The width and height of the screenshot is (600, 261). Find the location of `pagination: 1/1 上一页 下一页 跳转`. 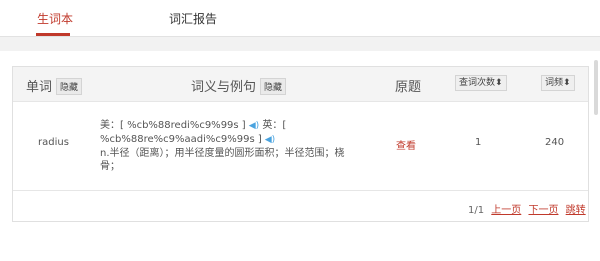

pagination: 1/1 上一页 下一页 跳转 is located at coordinates (527, 208).